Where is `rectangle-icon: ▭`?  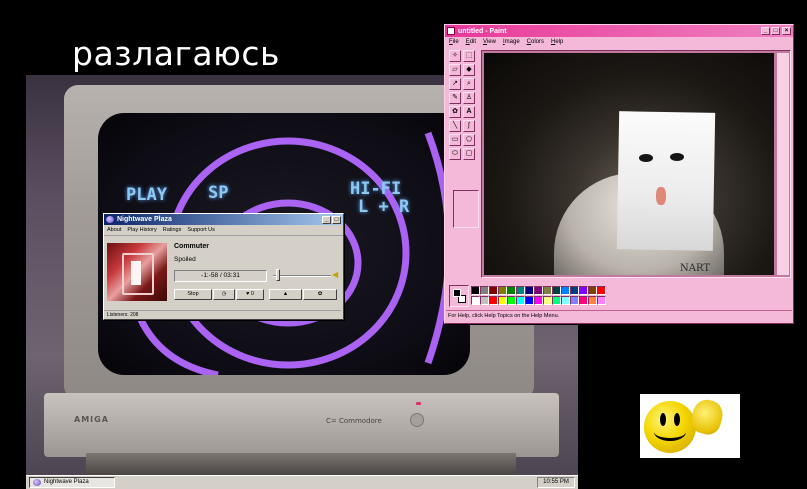
rectangle-icon: ▭ is located at coordinates (455, 140).